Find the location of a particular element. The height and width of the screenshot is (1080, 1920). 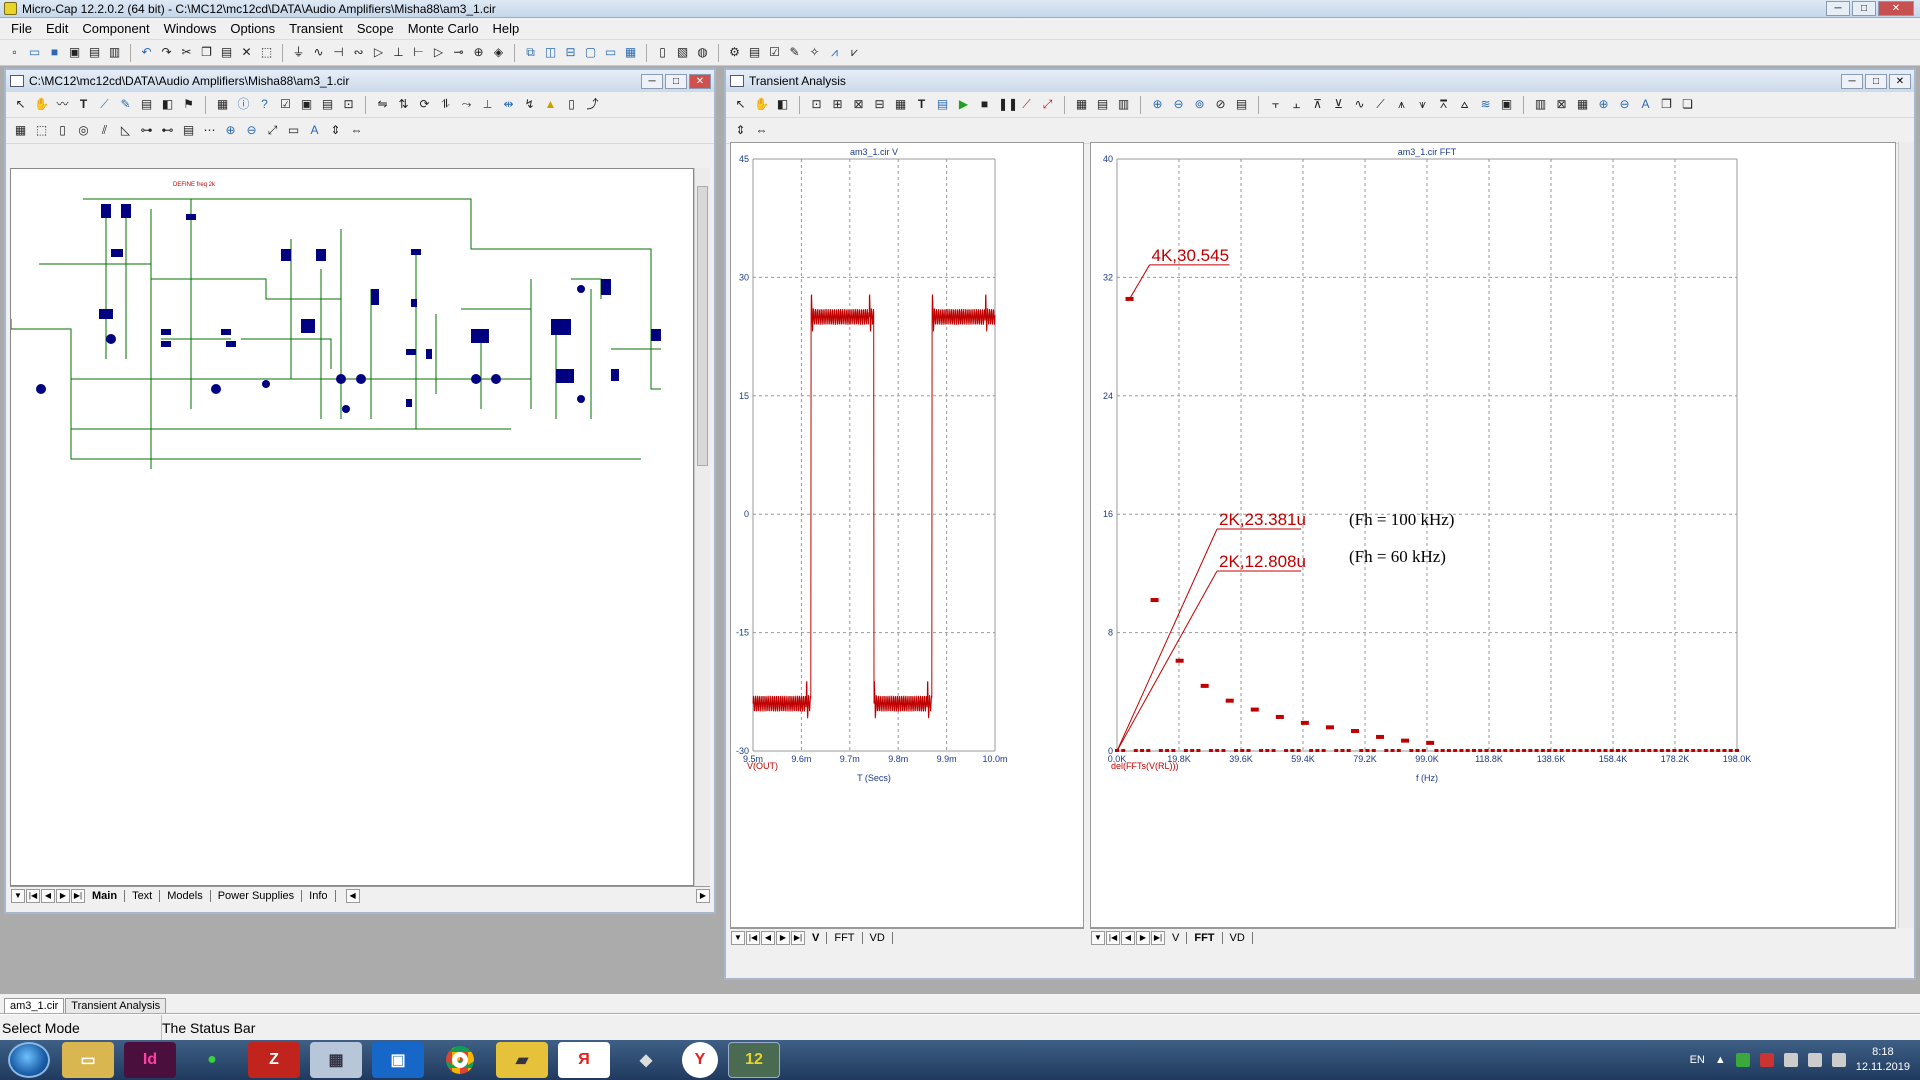

slope-icon: ⟋ is located at coordinates (1380, 104).